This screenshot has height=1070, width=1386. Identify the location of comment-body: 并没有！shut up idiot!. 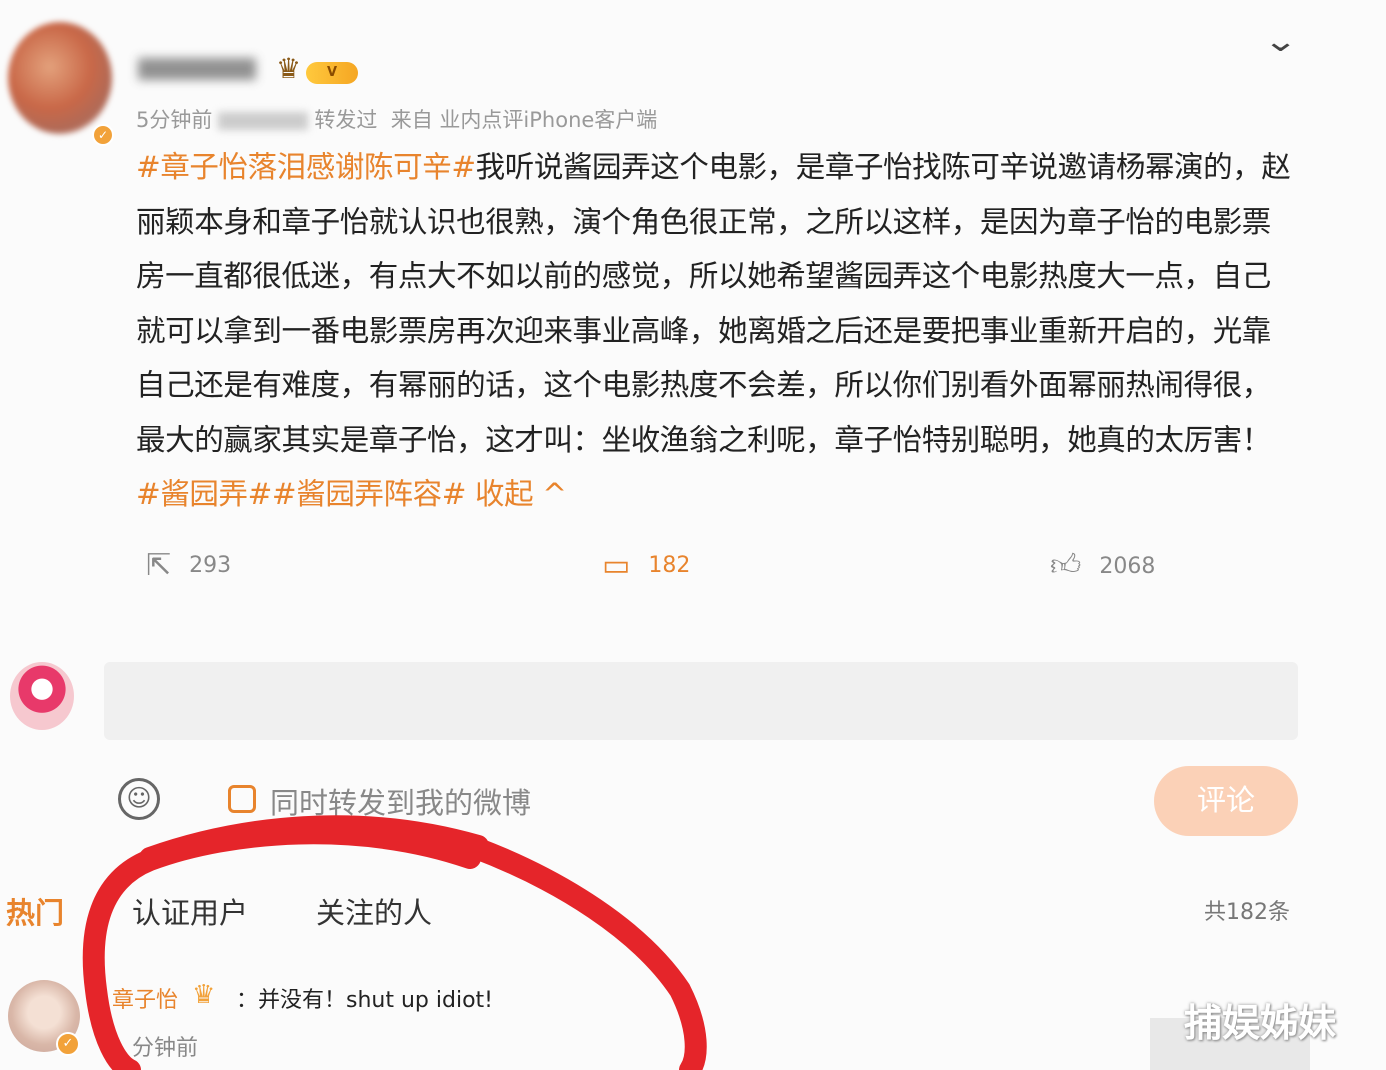
(375, 1000).